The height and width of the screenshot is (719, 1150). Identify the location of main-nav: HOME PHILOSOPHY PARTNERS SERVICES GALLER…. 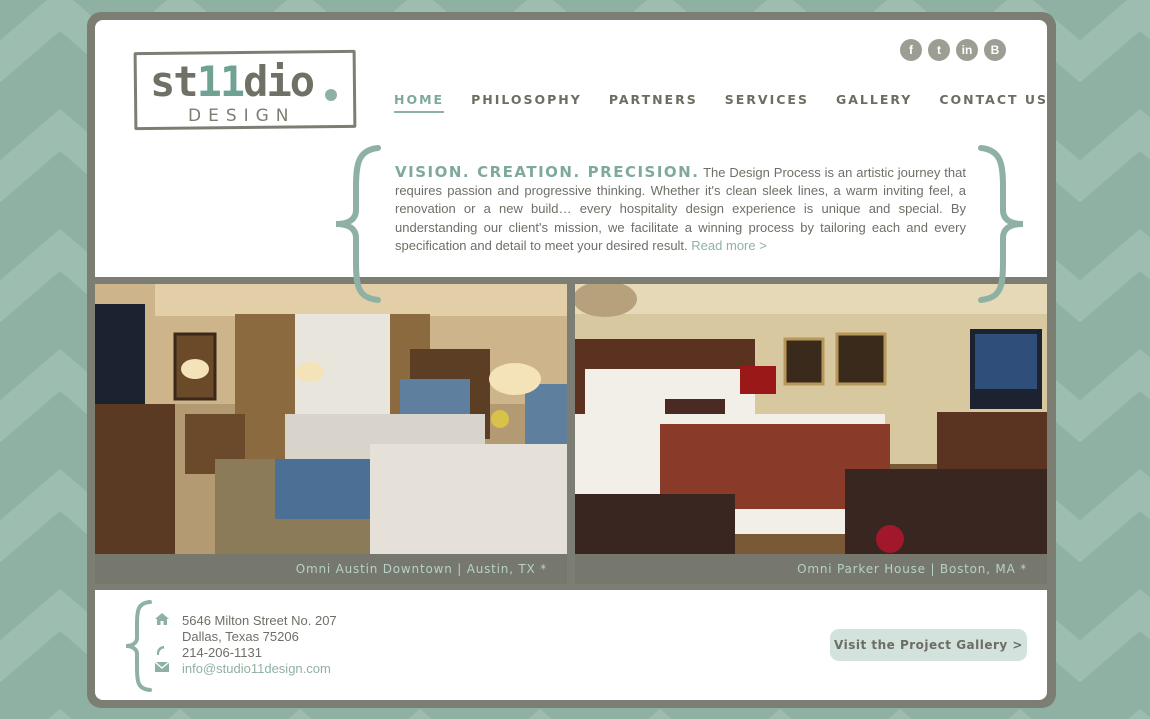
(721, 102).